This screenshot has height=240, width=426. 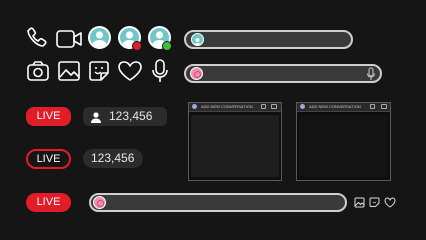 What do you see at coordinates (160, 71) in the screenshot?
I see `microphone-icon` at bounding box center [160, 71].